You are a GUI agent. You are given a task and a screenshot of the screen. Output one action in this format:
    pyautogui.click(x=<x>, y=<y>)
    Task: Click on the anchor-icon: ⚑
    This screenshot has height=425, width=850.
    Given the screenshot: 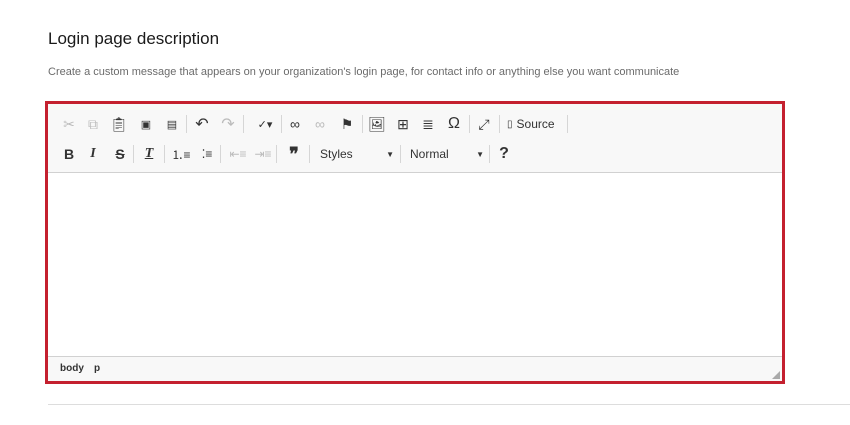 What is the action you would take?
    pyautogui.click(x=347, y=124)
    